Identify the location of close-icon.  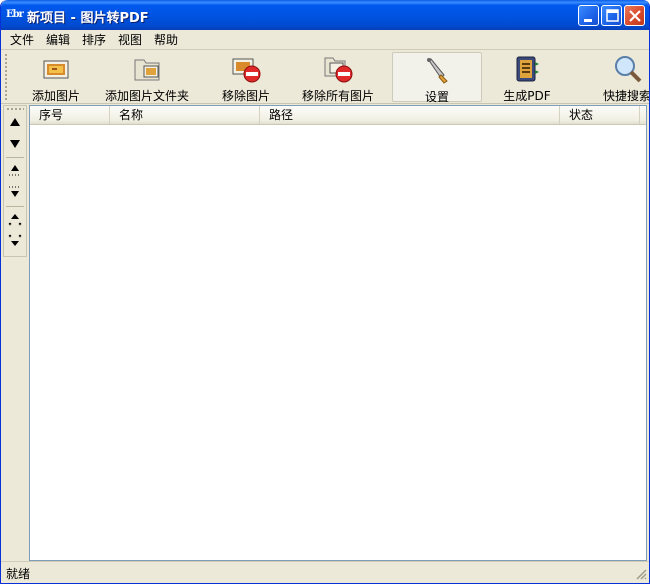
(635, 16).